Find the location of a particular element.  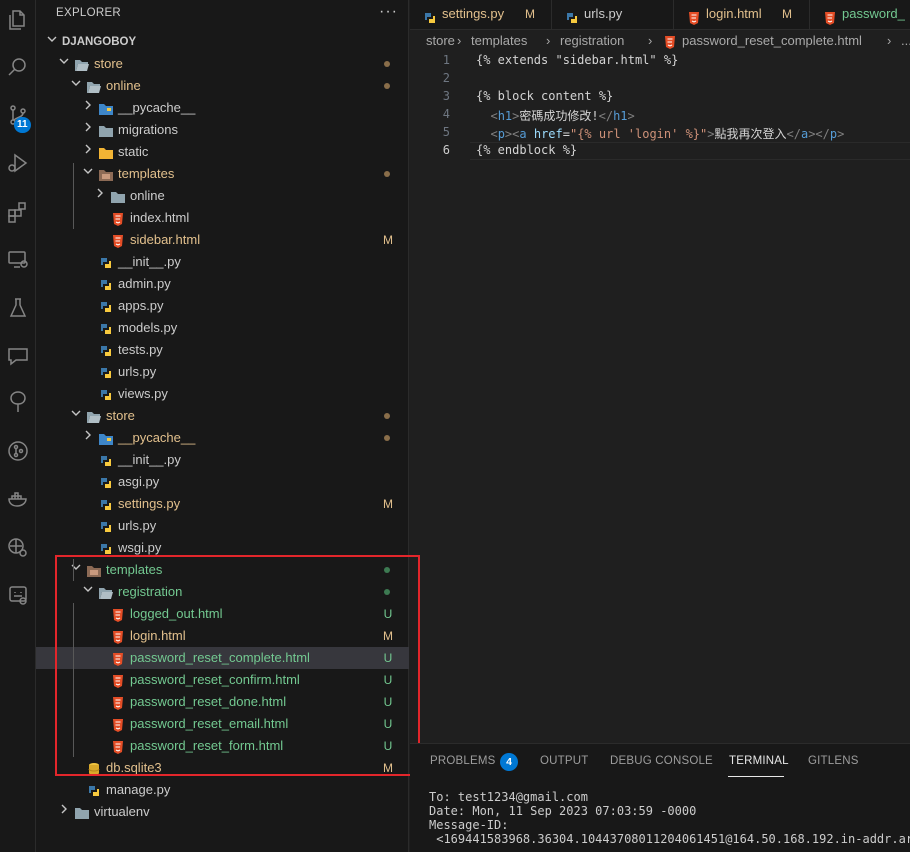

pycache-folder-icon is located at coordinates (106, 438).